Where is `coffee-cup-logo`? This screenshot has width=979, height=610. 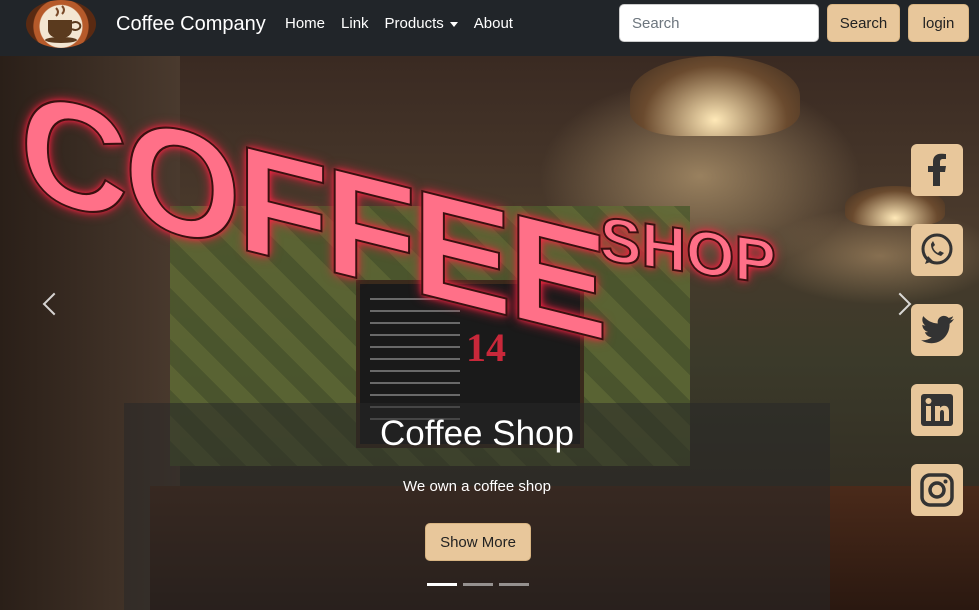
coffee-cup-logo is located at coordinates (61, 24).